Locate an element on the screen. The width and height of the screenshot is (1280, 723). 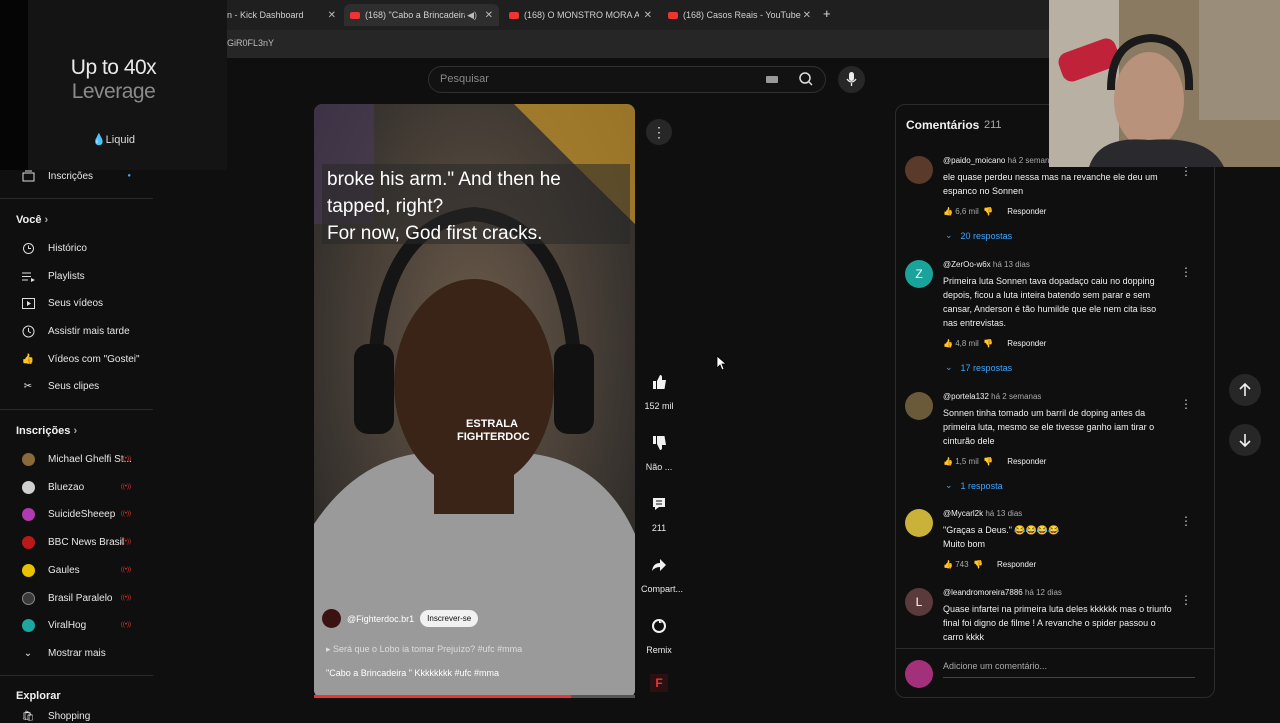
comment-author: @paido_moicano is located at coordinates (974, 160).